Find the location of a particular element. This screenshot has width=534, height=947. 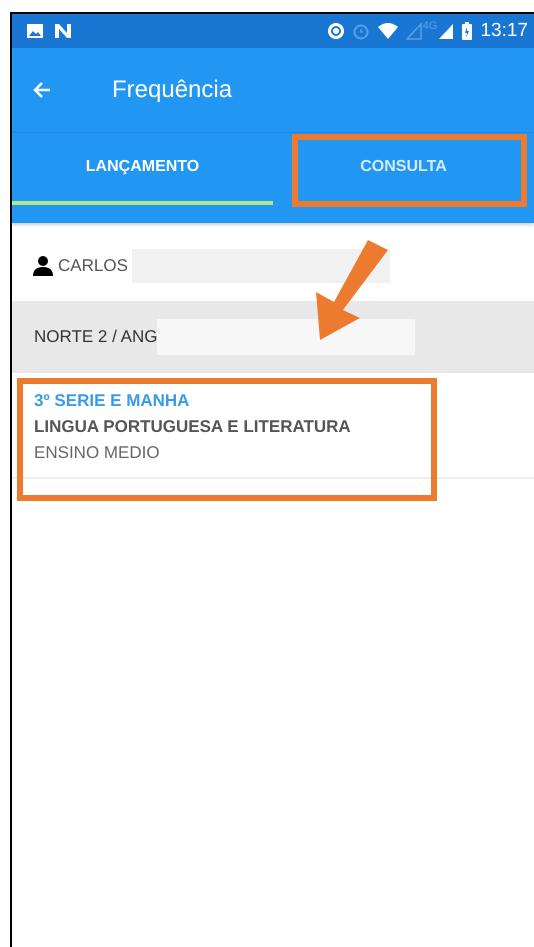

image-icon is located at coordinates (35, 31).